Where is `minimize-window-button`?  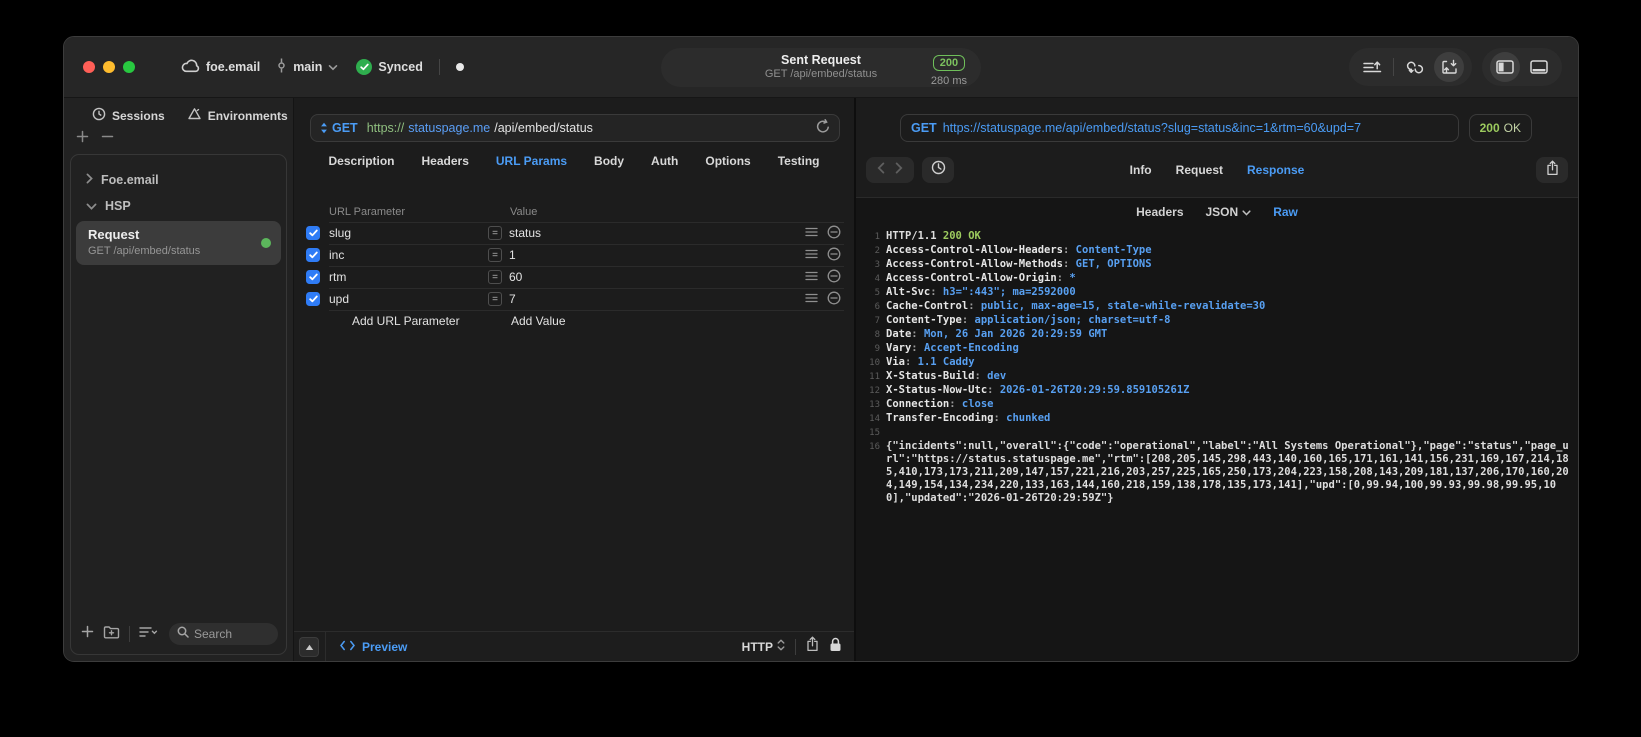 minimize-window-button is located at coordinates (109, 67).